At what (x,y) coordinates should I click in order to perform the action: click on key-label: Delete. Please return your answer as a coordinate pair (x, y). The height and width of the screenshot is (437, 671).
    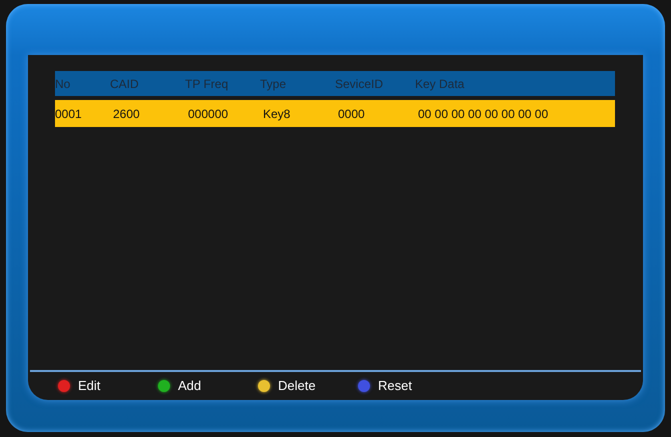
    Looking at the image, I should click on (297, 386).